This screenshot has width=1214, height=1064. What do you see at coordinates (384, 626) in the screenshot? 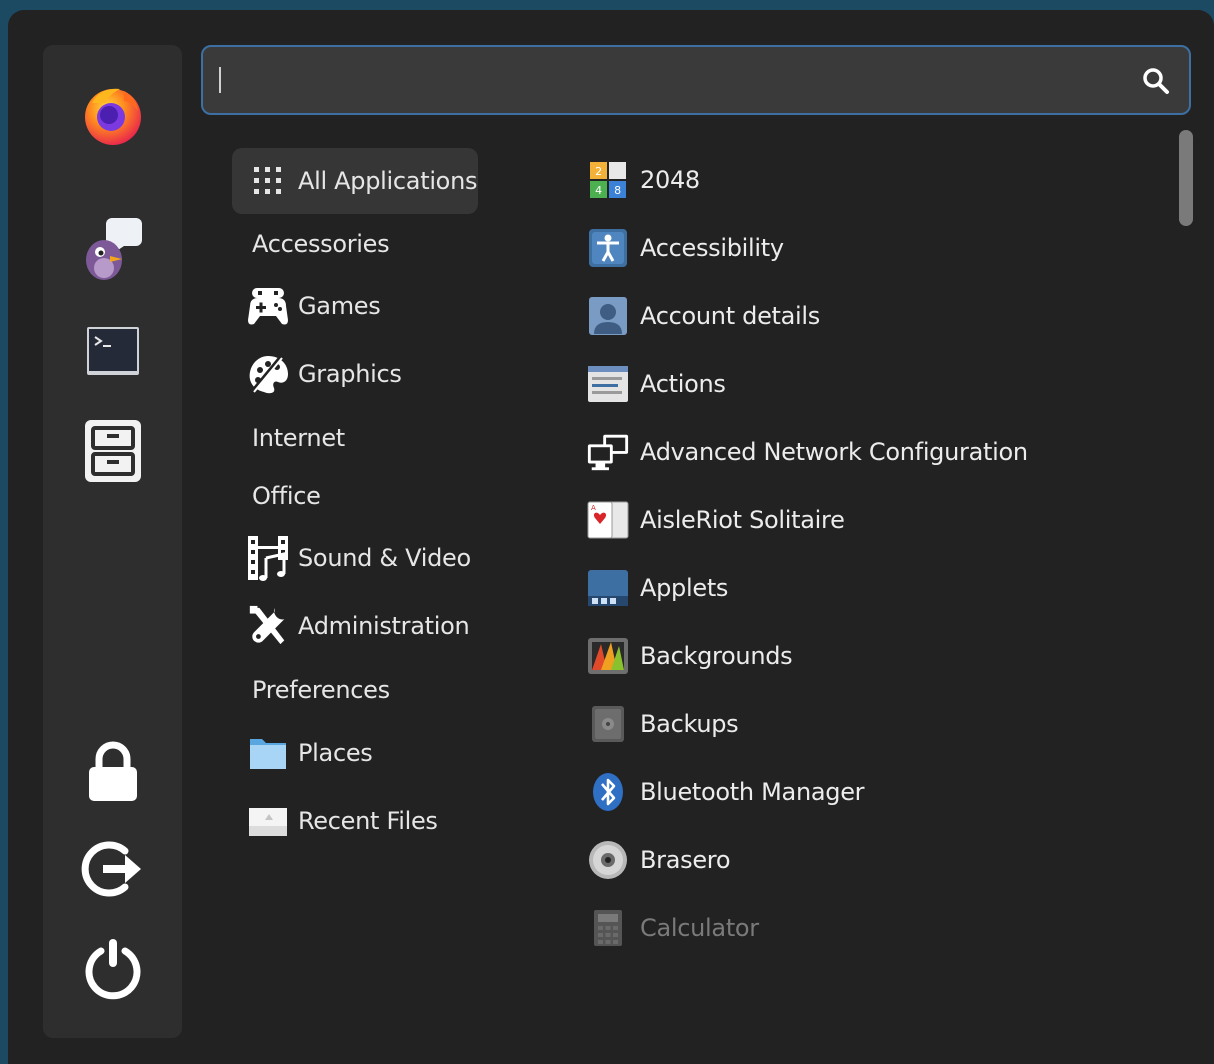
I see `category-label: Administration` at bounding box center [384, 626].